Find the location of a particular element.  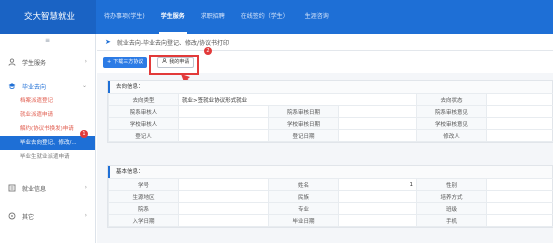

cell-label: 学校审核意见 is located at coordinates (452, 123).